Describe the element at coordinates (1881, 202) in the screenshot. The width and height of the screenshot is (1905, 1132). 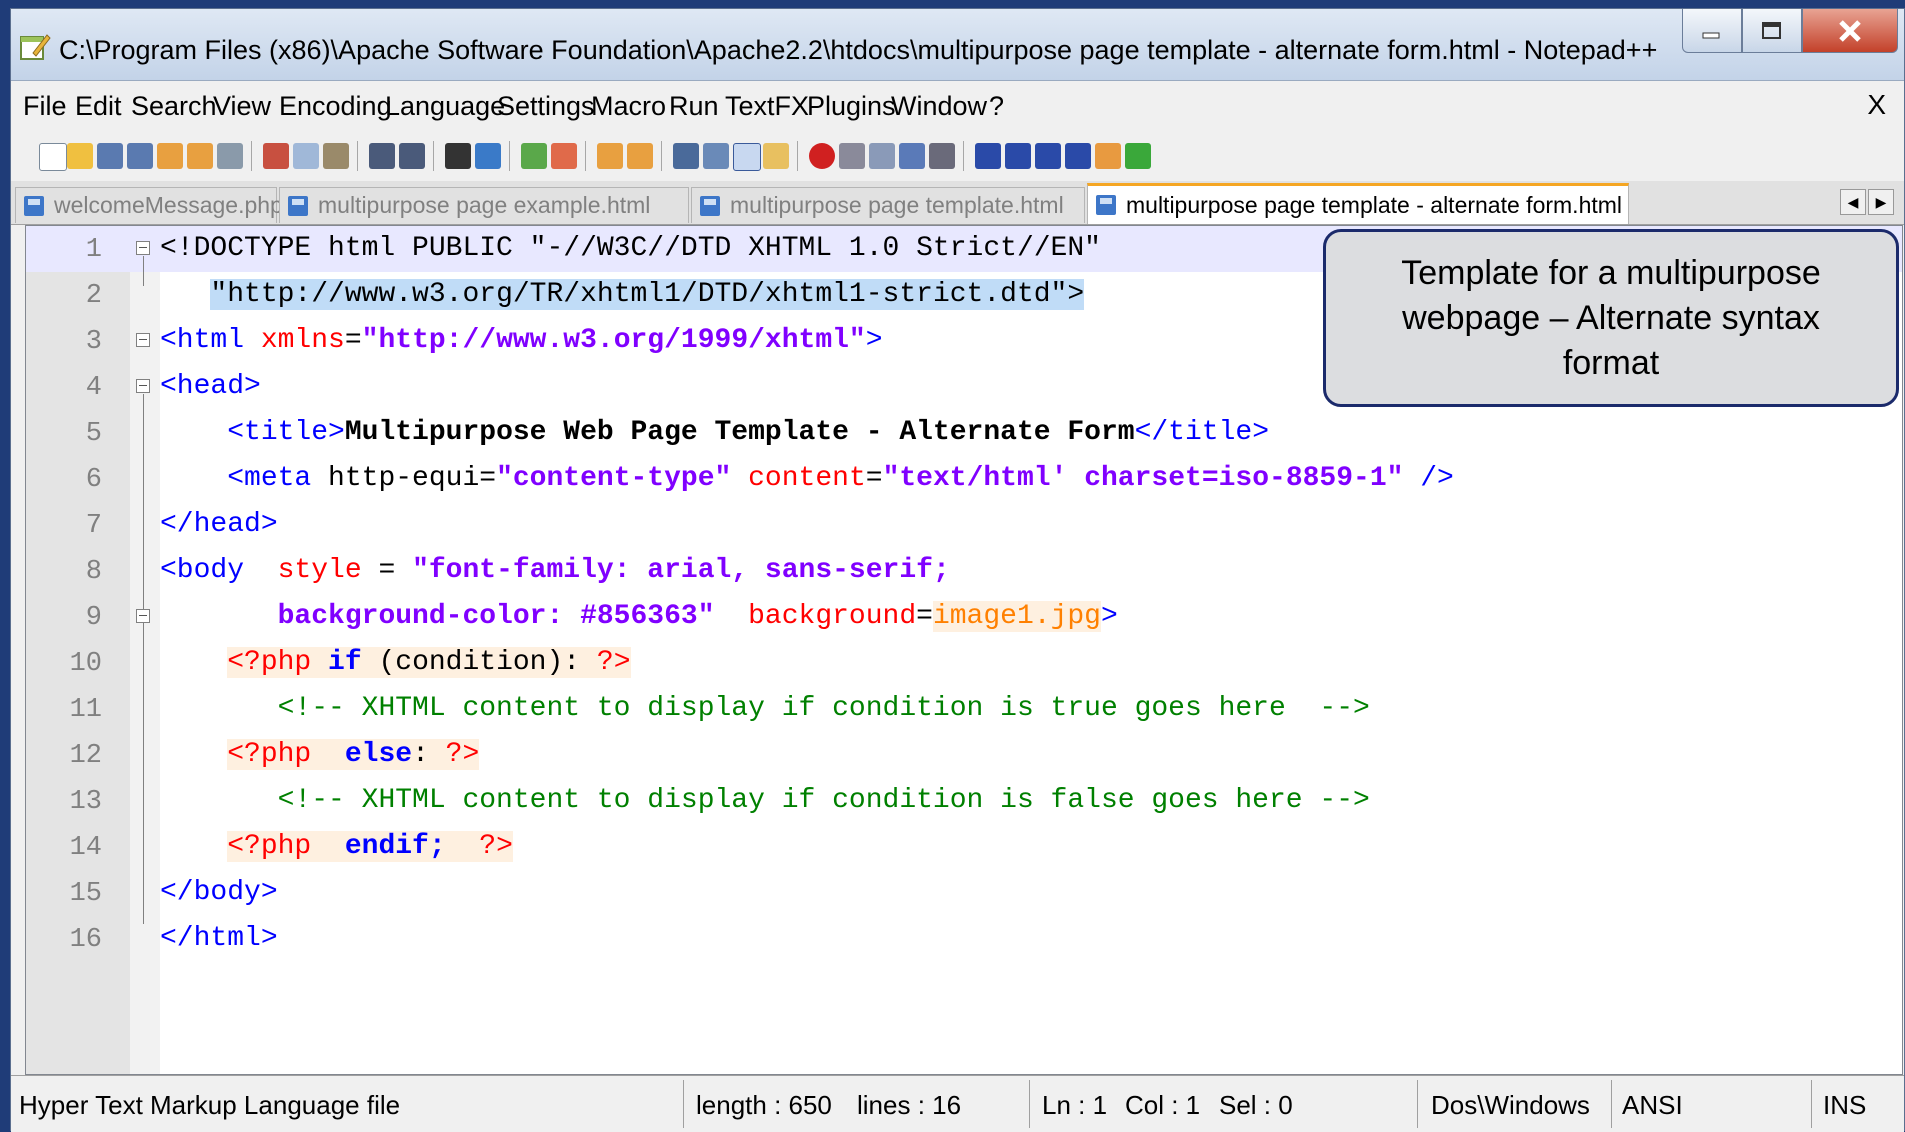
I see `tab-scroll-right-button: ▶` at that location.